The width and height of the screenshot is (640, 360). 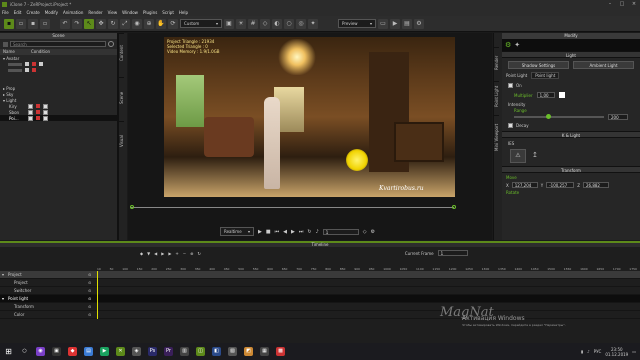 I want to click on light-name-field: Point light, so click(x=545, y=75).